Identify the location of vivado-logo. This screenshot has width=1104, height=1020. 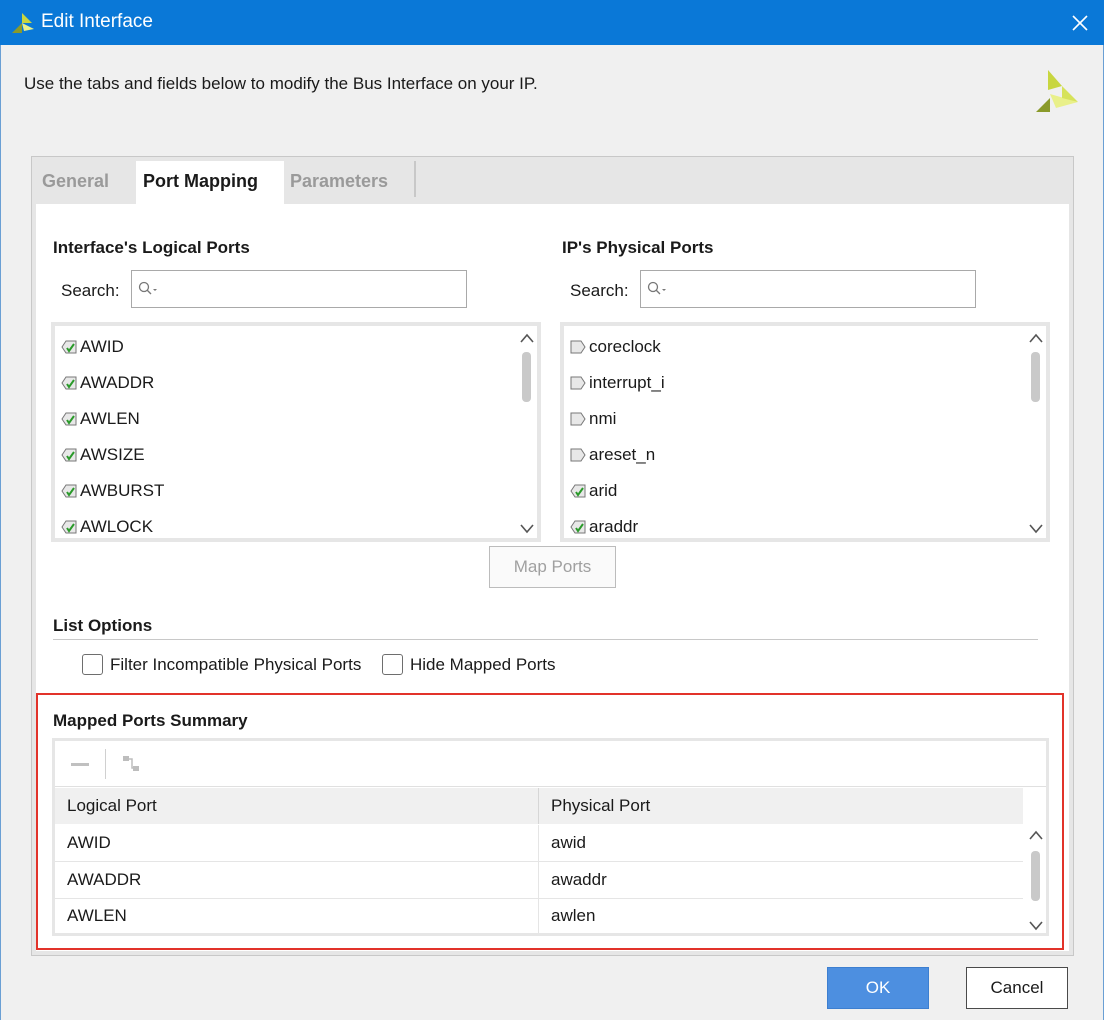
(1057, 91).